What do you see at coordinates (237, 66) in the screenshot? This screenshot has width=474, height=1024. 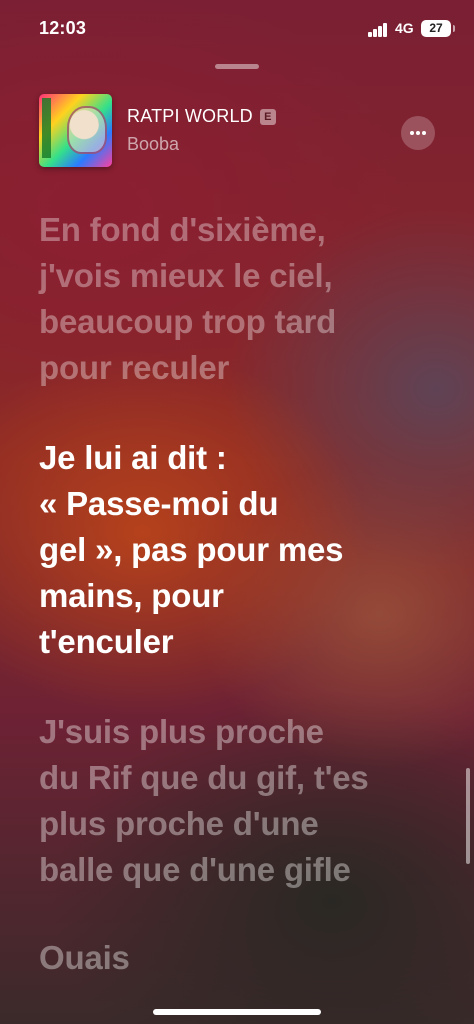 I see `sheet-grabber` at bounding box center [237, 66].